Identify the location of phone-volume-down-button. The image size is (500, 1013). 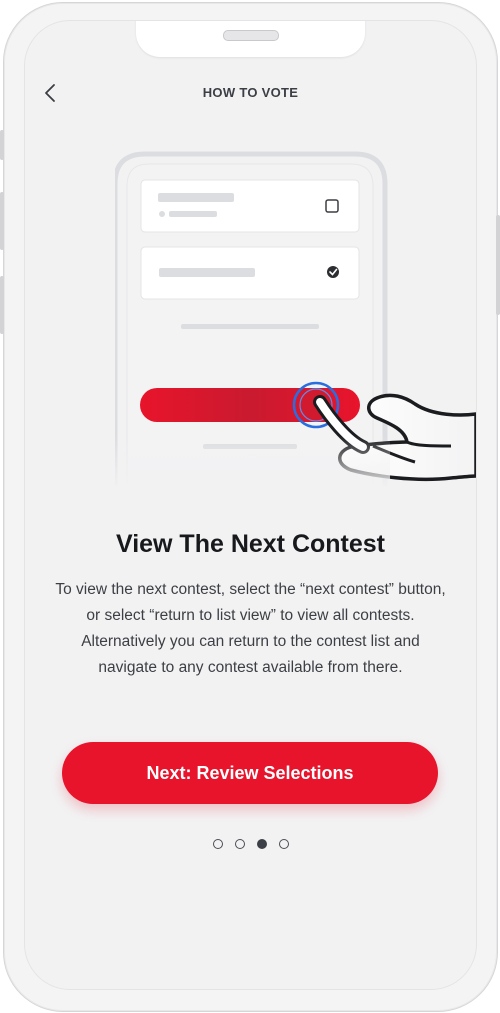
(2, 305).